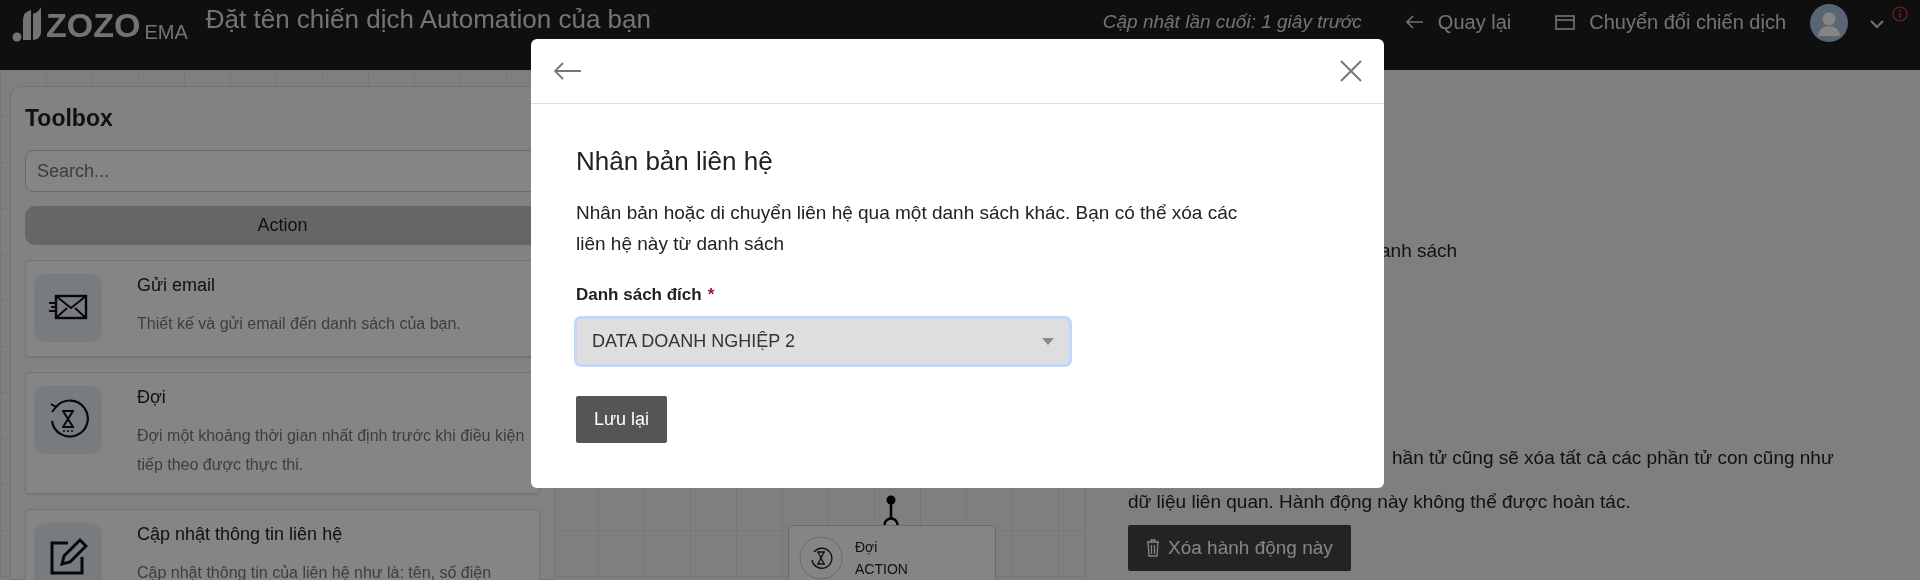  I want to click on target-list-select: DATA DOANH NGHIỆP 2, so click(823, 341).